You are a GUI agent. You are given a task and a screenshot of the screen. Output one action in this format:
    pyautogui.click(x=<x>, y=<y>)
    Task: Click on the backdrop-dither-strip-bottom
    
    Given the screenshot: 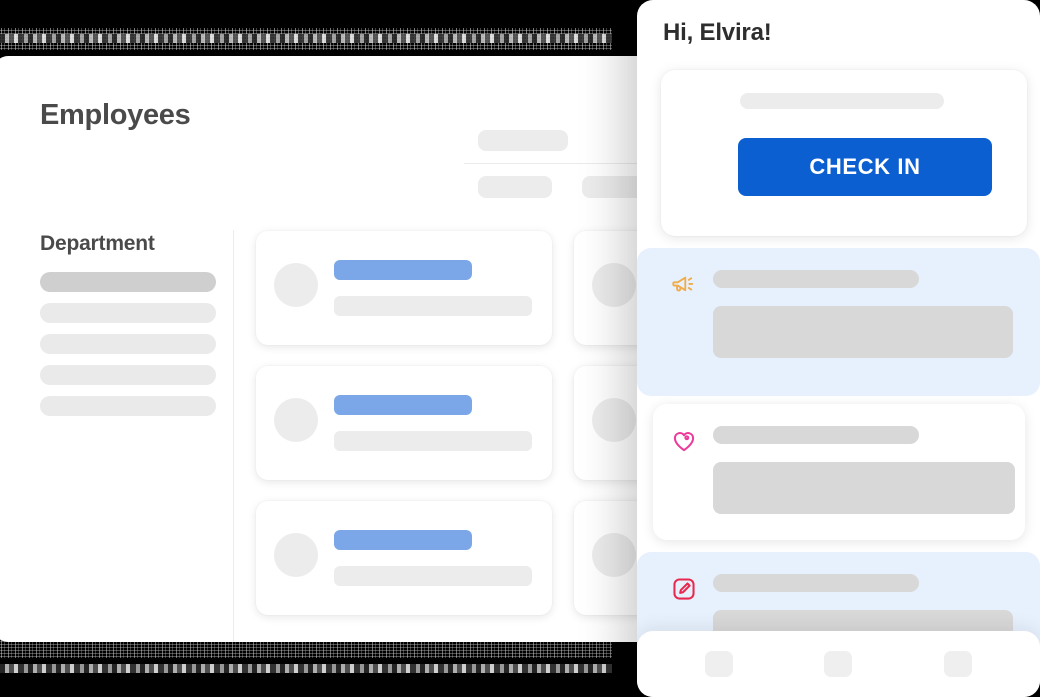 What is the action you would take?
    pyautogui.click(x=306, y=668)
    